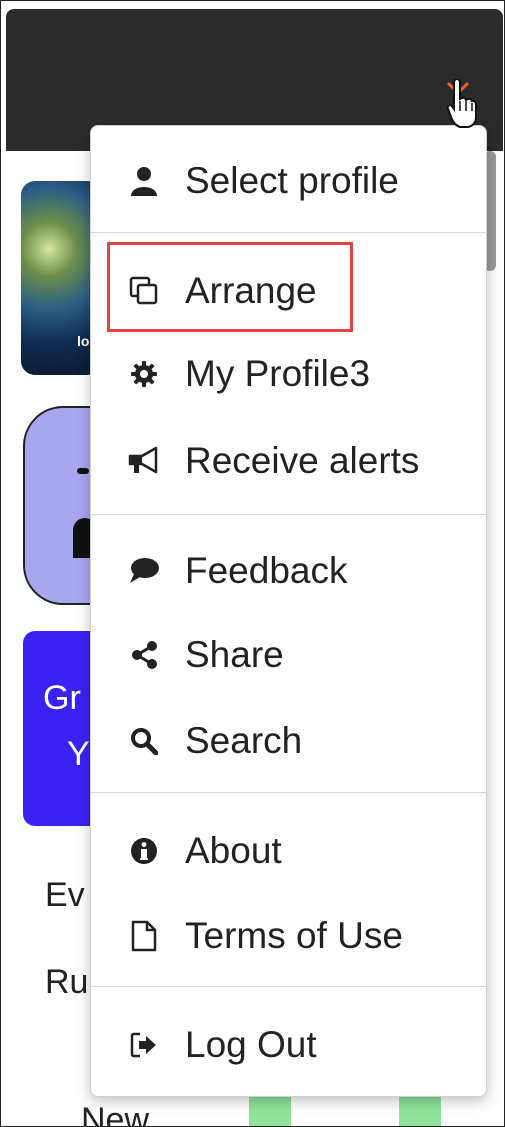  I want to click on map-thumbnail: lo, so click(61, 278).